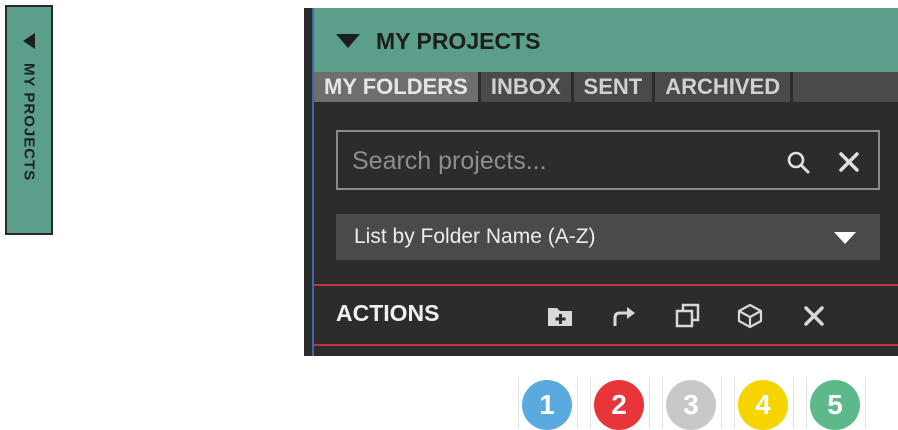 Image resolution: width=898 pixels, height=430 pixels. I want to click on collapsed-tab-label: MY PROJECTS, so click(29, 122).